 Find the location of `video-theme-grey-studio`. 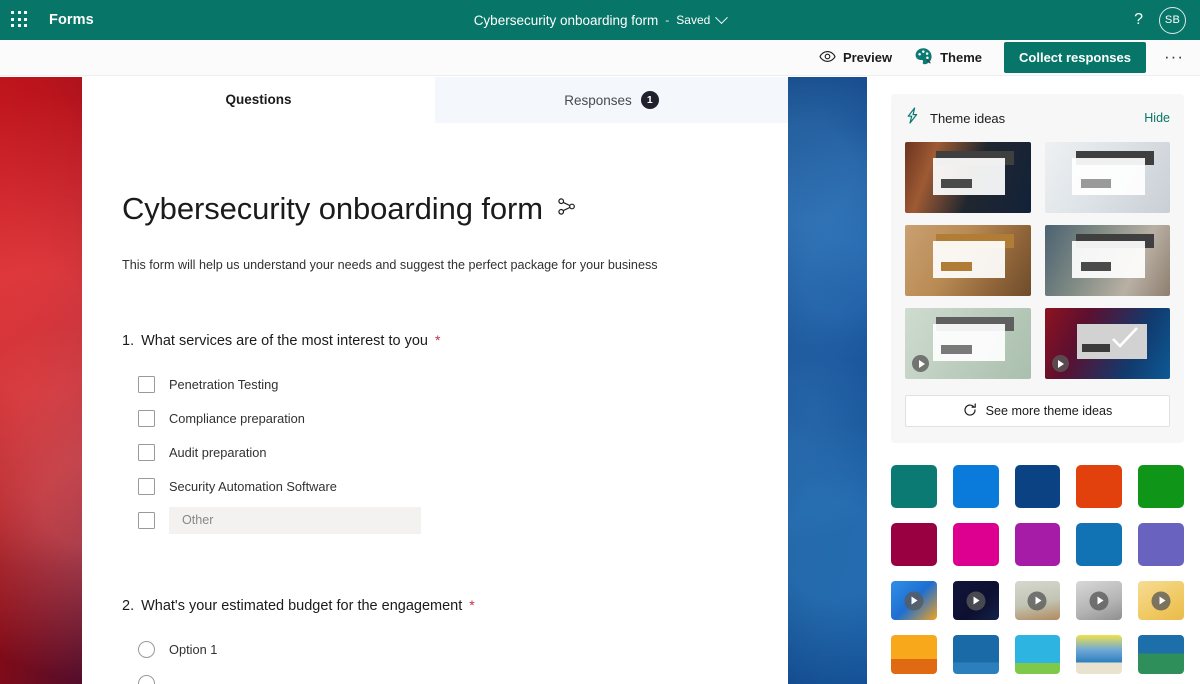

video-theme-grey-studio is located at coordinates (1099, 600).